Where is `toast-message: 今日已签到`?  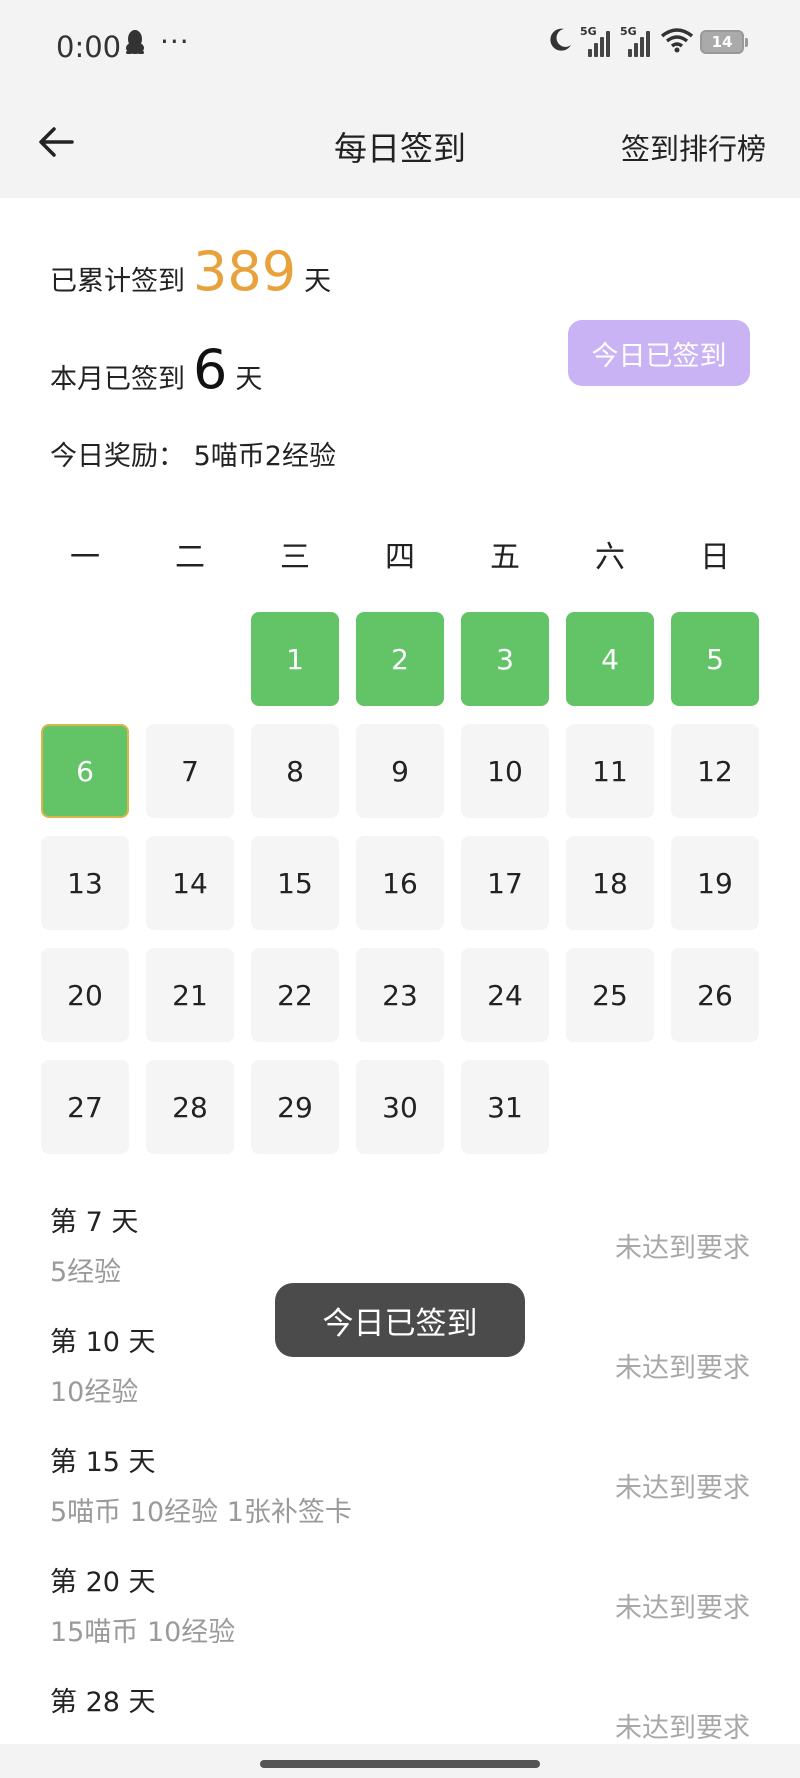
toast-message: 今日已签到 is located at coordinates (400, 1320).